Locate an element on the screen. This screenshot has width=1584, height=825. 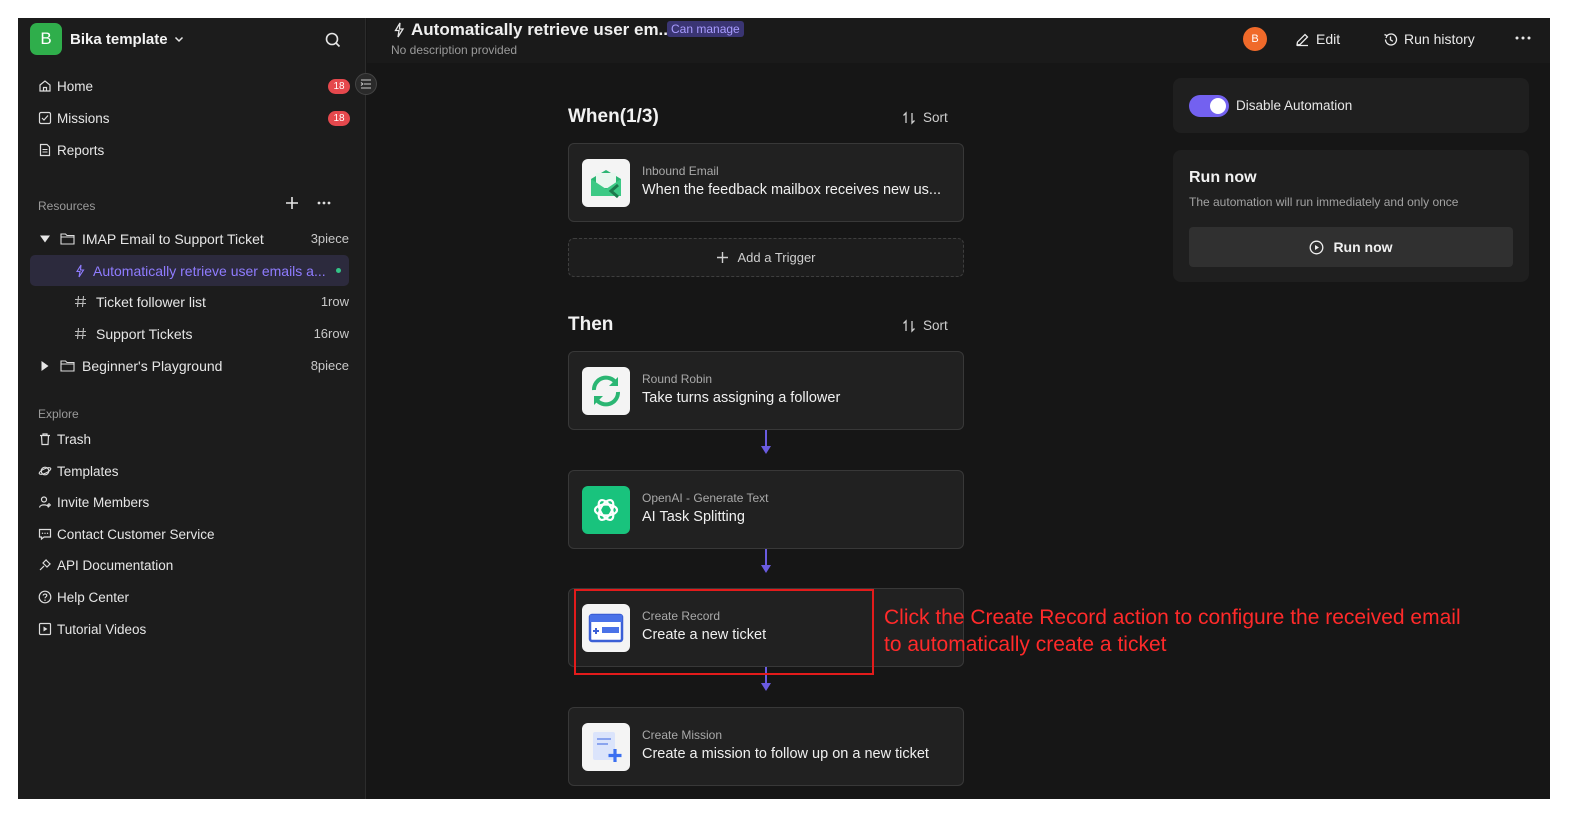
workspace-logo: B is located at coordinates (46, 39).